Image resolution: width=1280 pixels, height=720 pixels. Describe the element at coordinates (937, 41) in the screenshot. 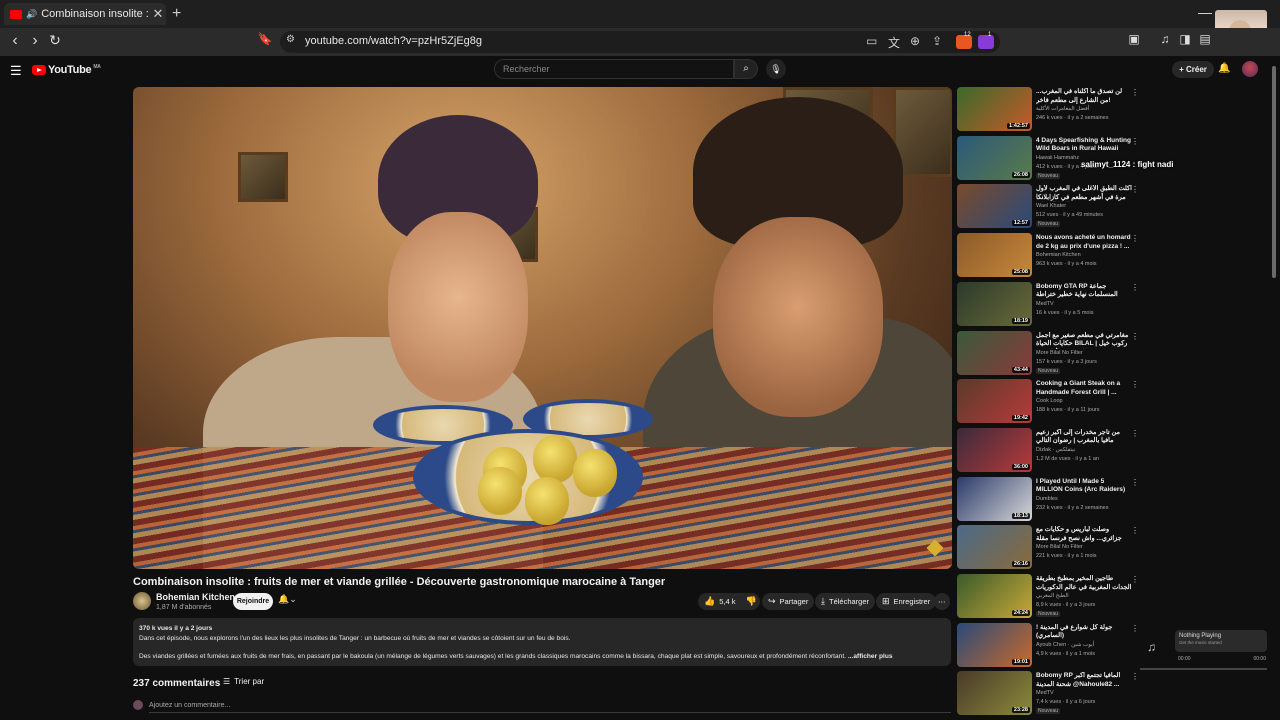

I see `share-icon: ⇪` at that location.